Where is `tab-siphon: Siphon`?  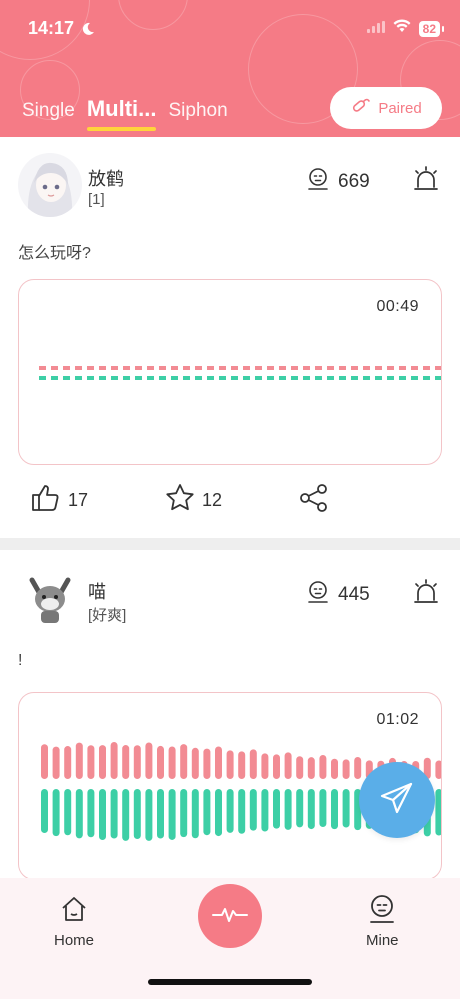 tab-siphon: Siphon is located at coordinates (197, 111).